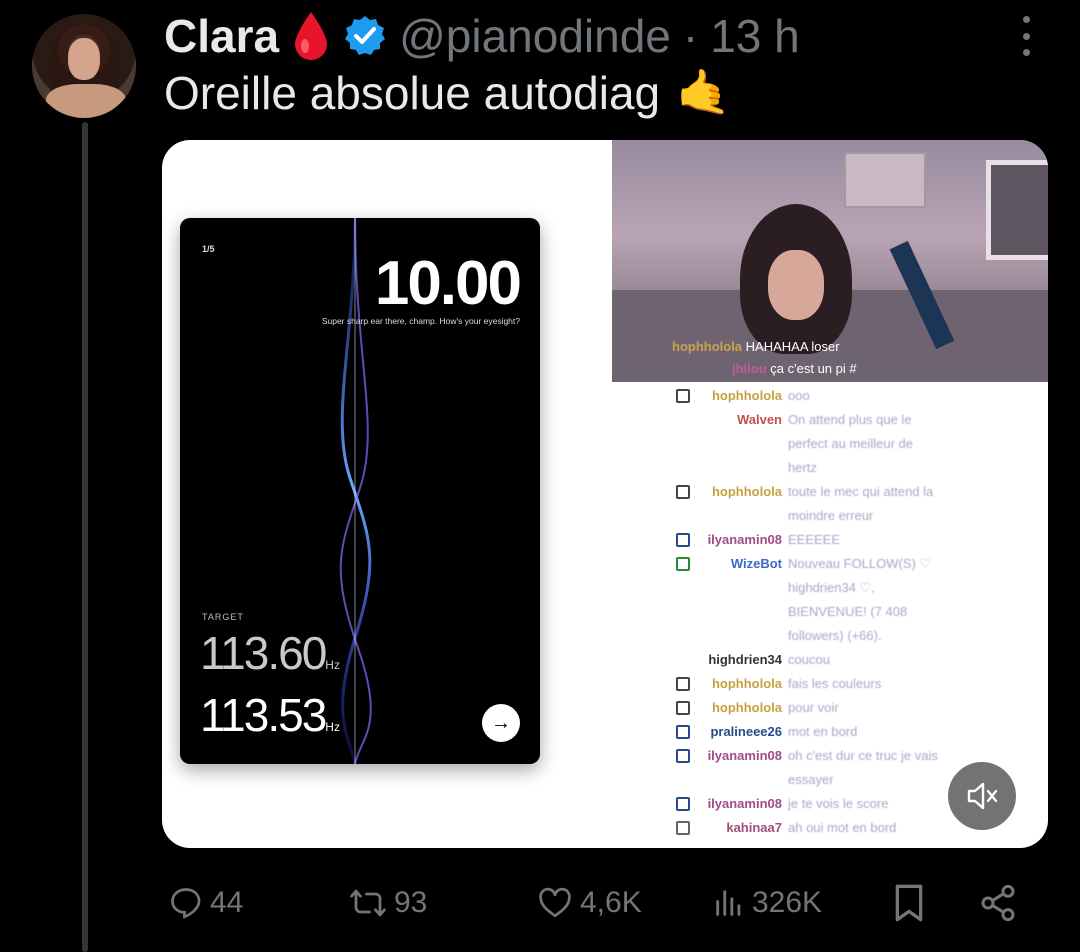 Image resolution: width=1080 pixels, height=952 pixels. Describe the element at coordinates (227, 902) in the screenshot. I see `reply-count: 44` at that location.